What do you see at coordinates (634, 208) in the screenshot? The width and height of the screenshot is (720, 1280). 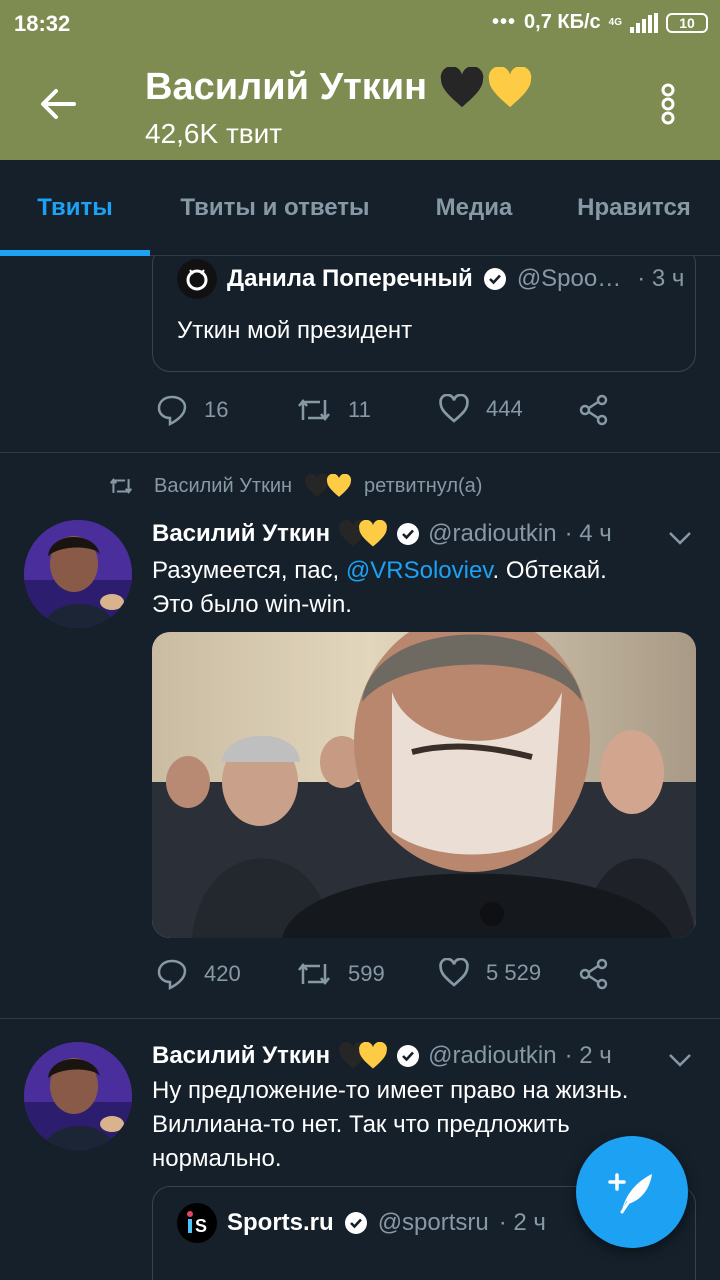 I see `tab-likes: Нравится` at bounding box center [634, 208].